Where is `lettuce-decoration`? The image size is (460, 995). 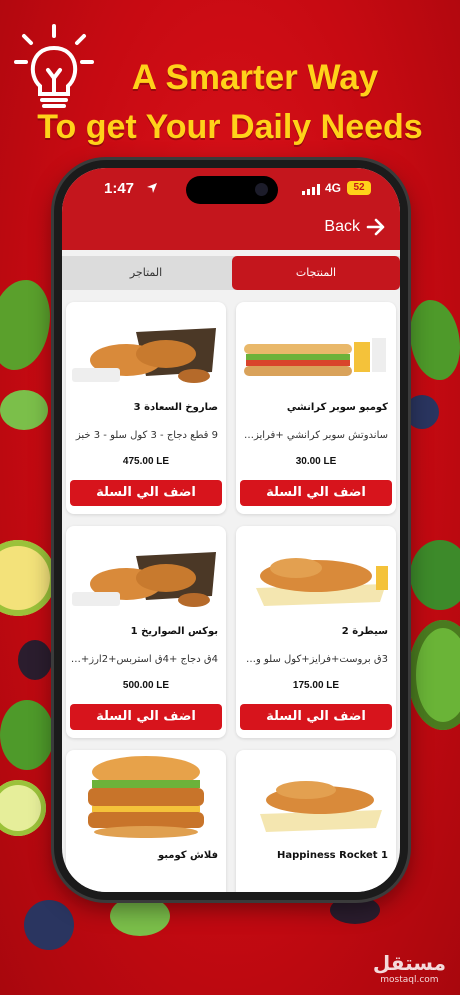 lettuce-decoration is located at coordinates (435, 575).